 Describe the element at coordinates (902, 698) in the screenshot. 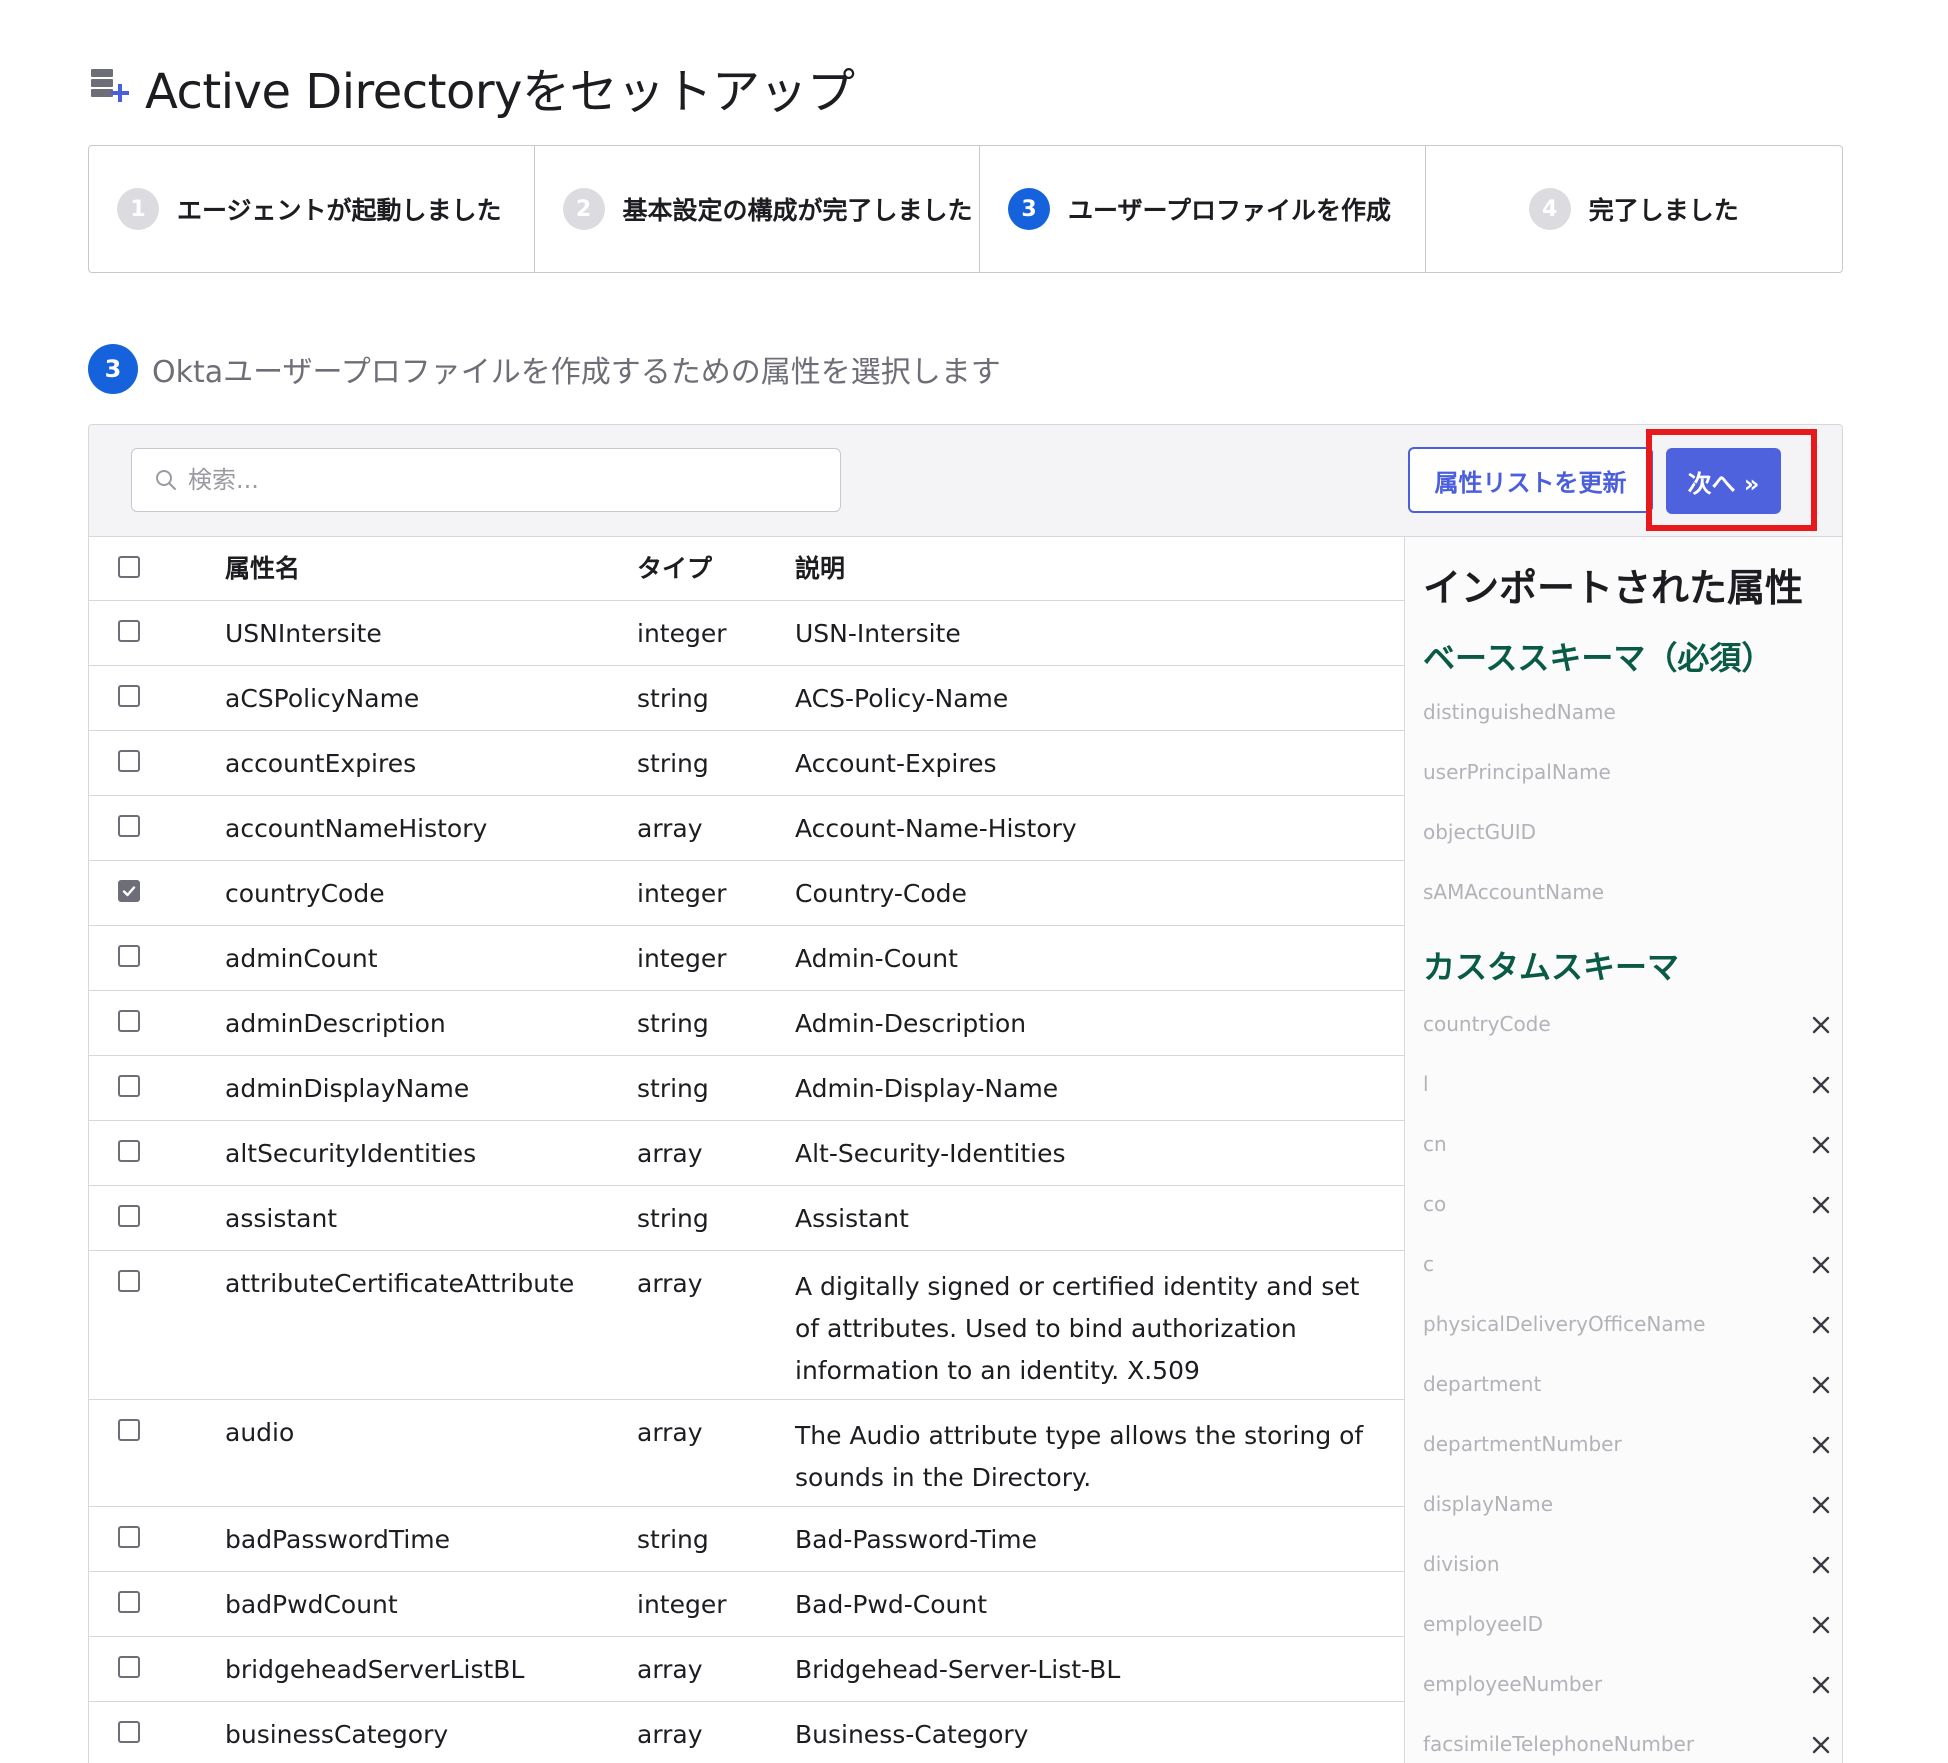

I see `attribute-desc: ACS-Policy-Name` at that location.